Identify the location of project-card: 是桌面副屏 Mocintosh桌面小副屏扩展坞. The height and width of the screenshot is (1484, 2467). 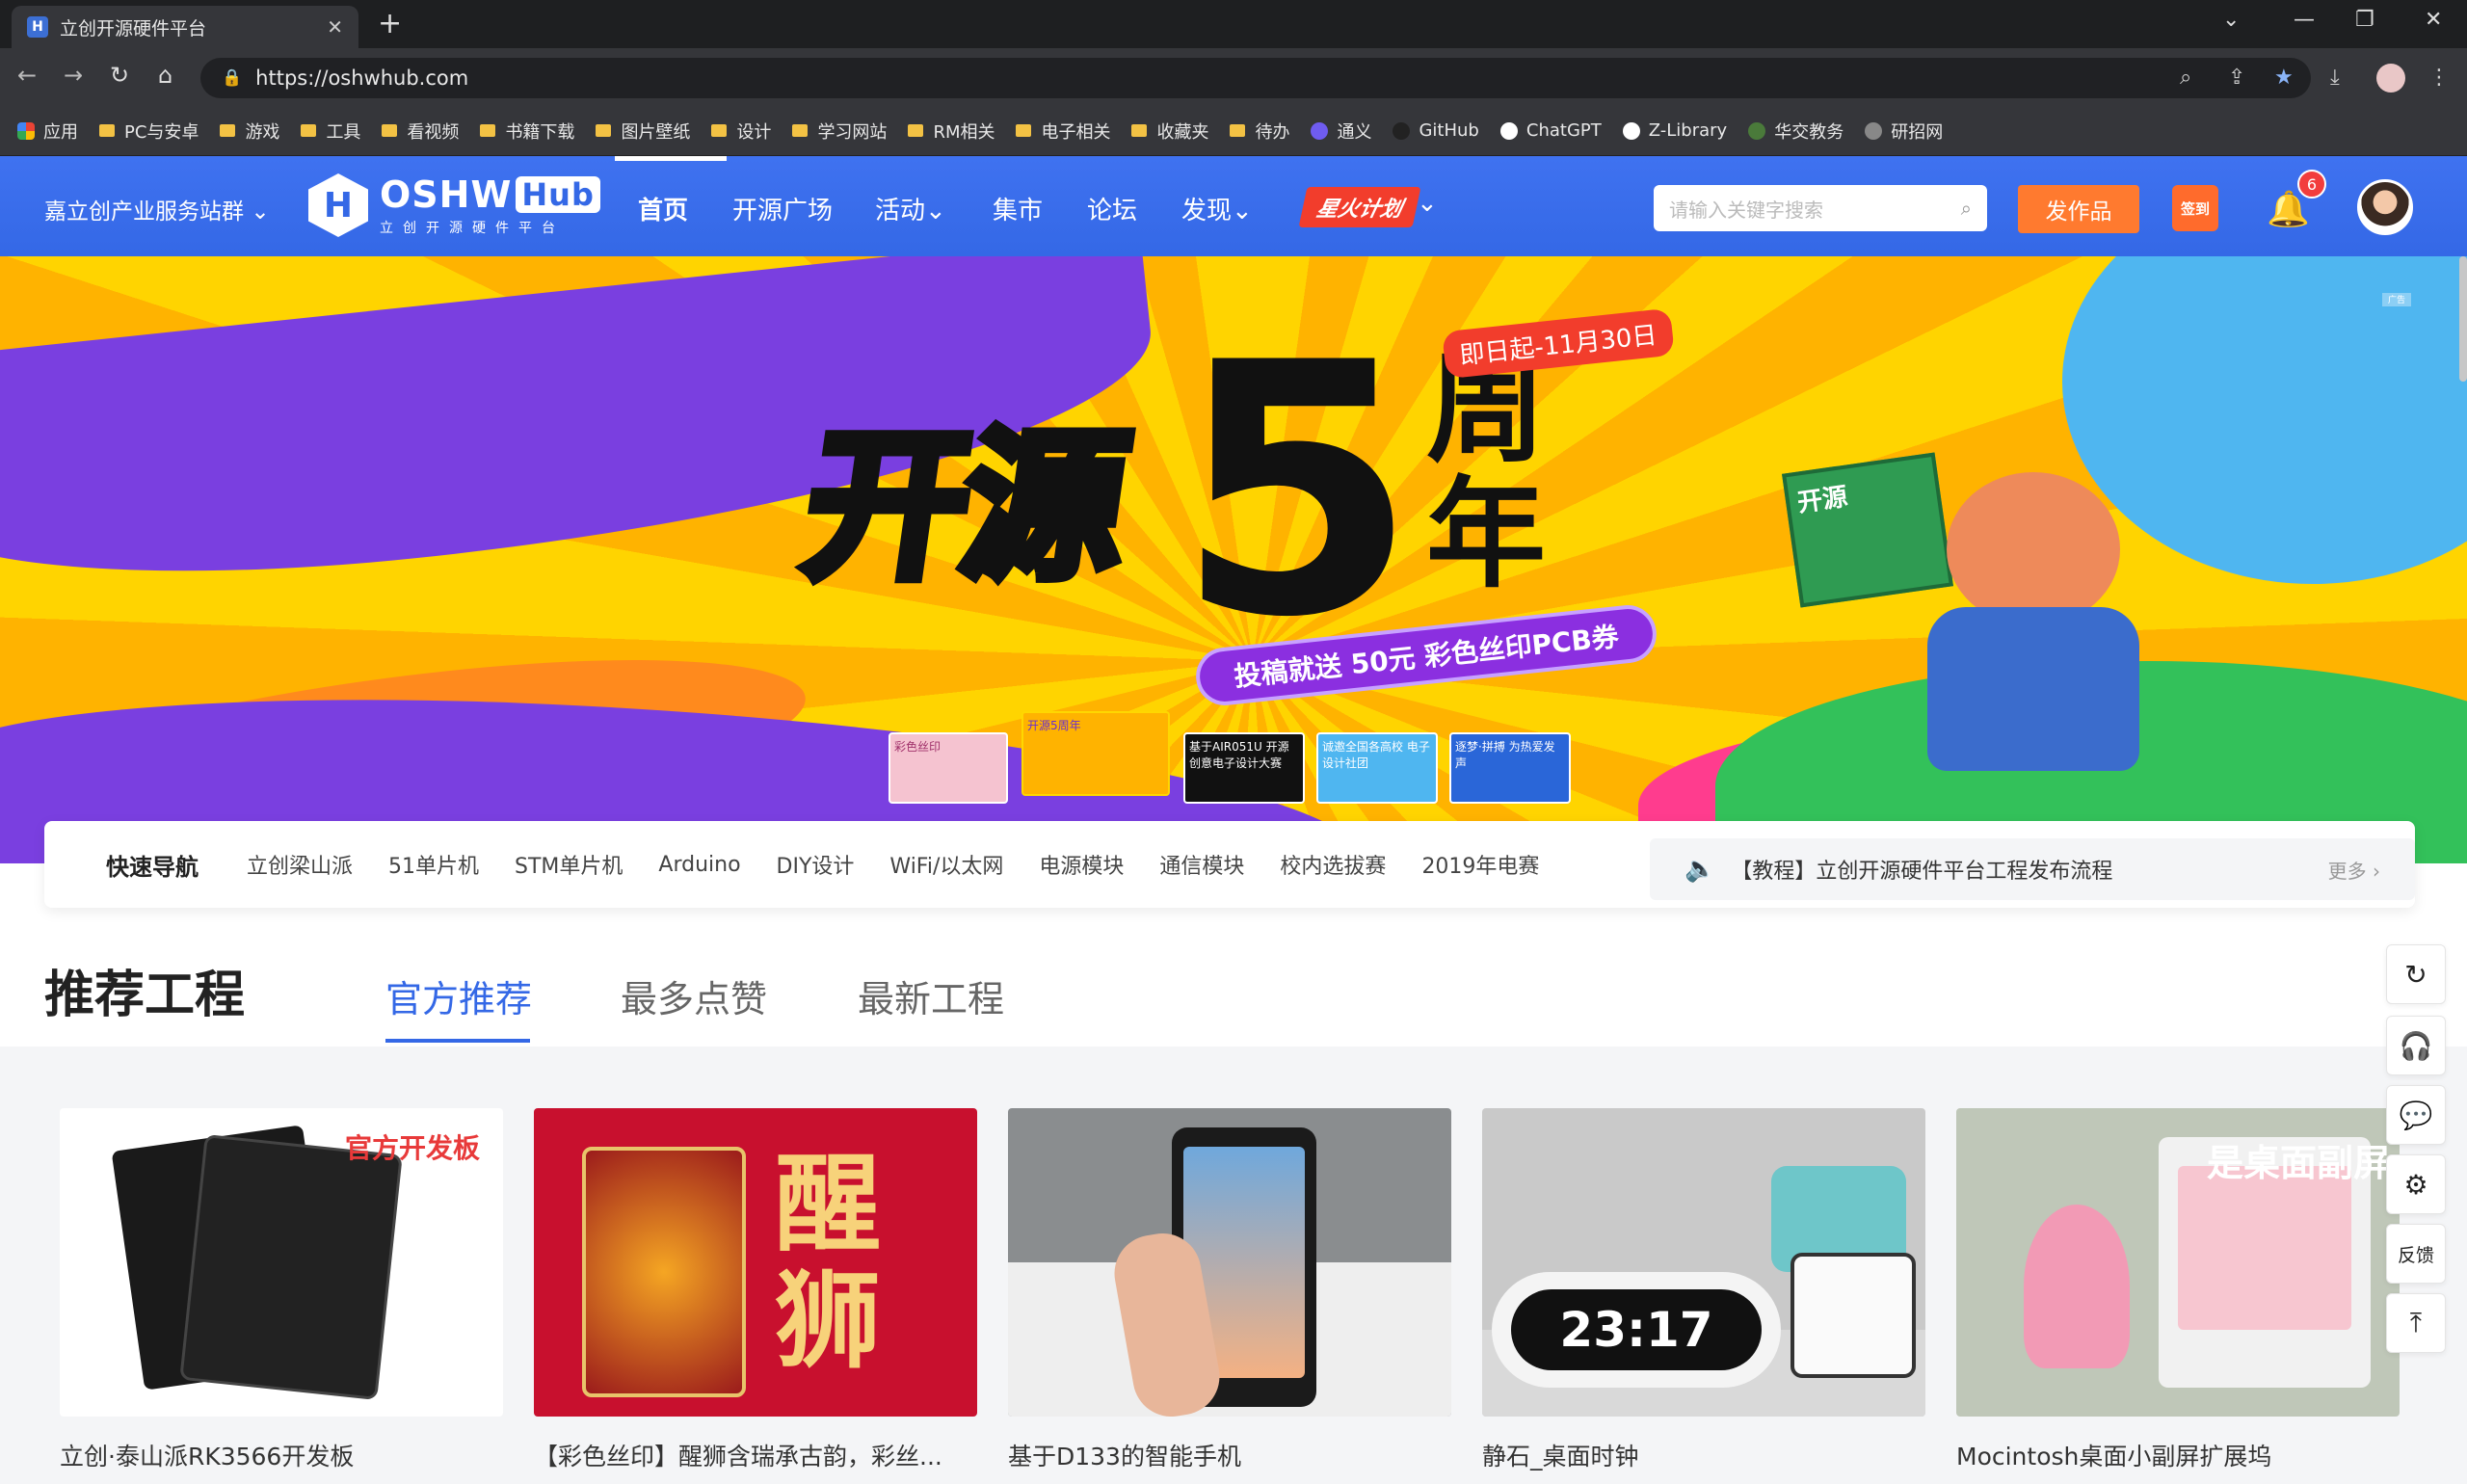
(2178, 1290).